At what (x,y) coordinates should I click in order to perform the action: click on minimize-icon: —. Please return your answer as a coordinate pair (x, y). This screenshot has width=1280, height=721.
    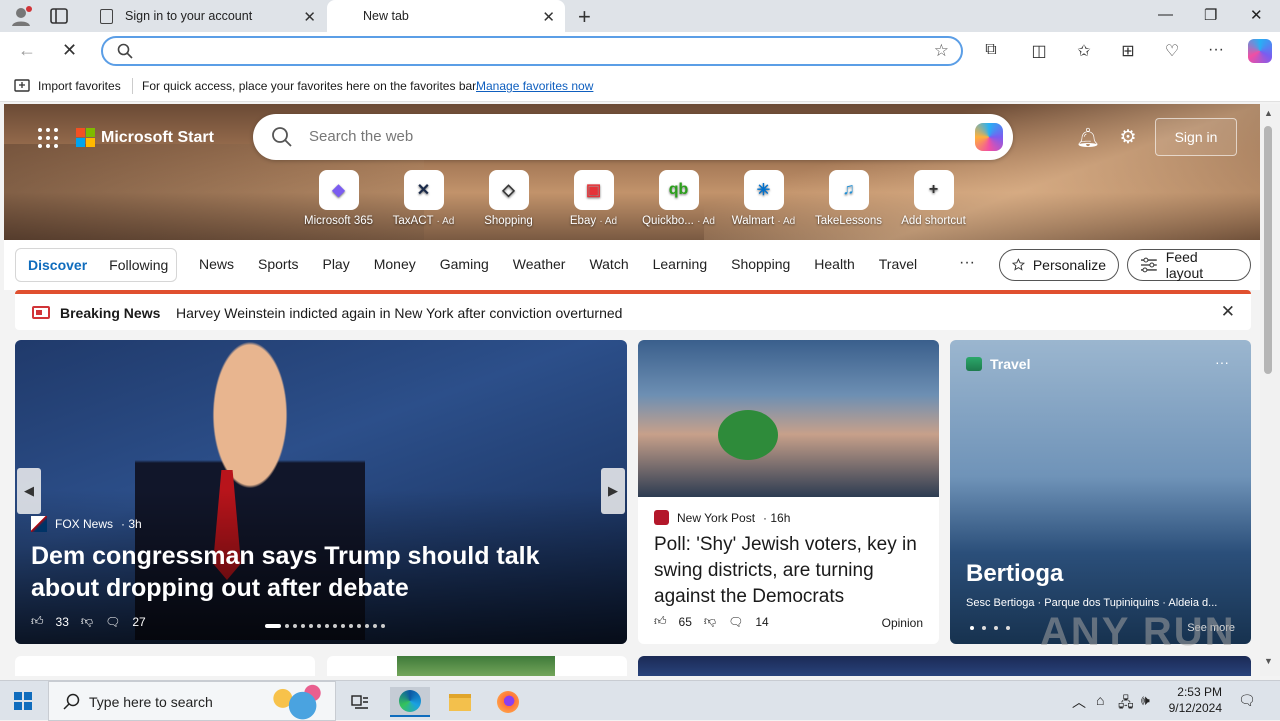
    Looking at the image, I should click on (1165, 14).